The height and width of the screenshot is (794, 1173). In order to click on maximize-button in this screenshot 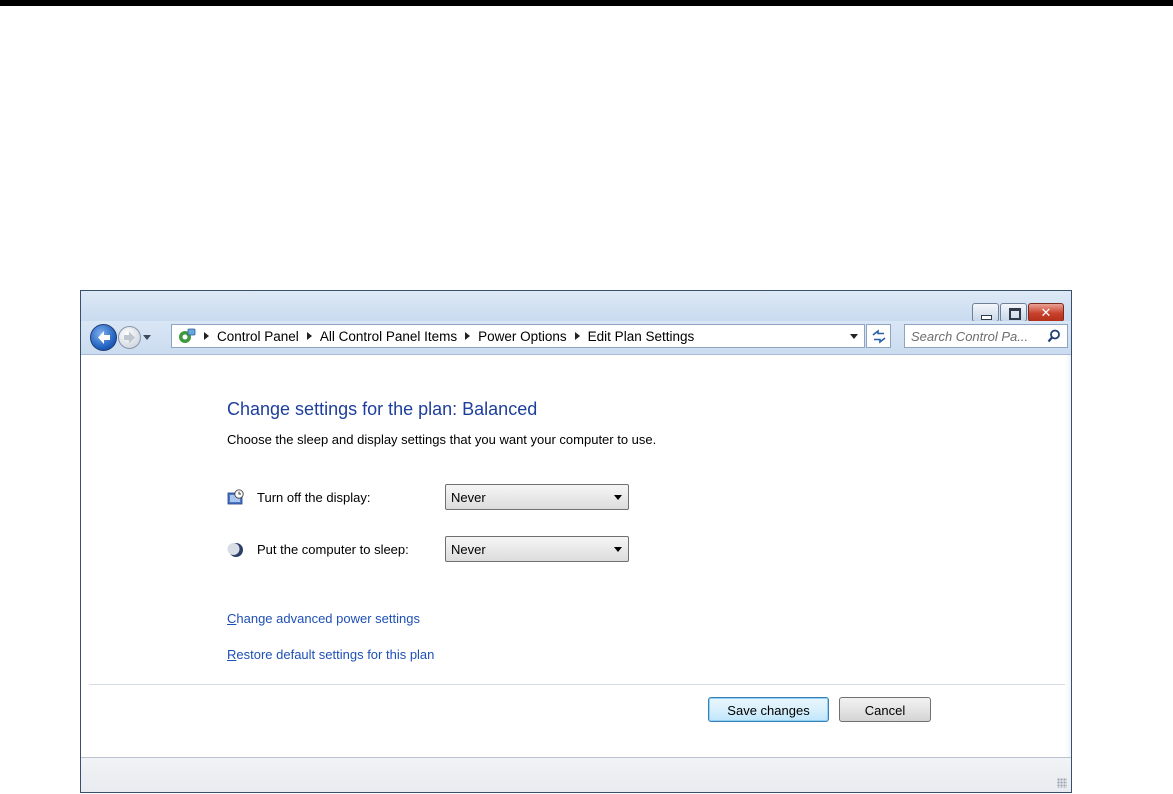, I will do `click(1013, 312)`.